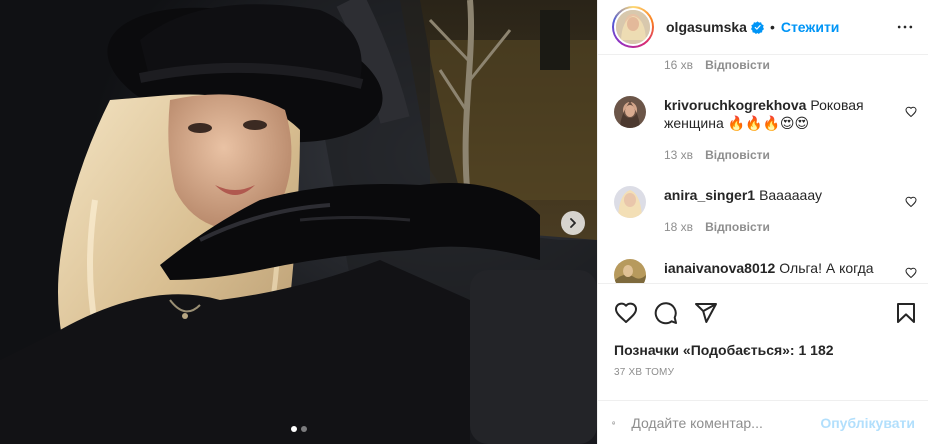 This screenshot has height=444, width=928. Describe the element at coordinates (679, 65) in the screenshot. I see `comment-time: 16 хв` at that location.